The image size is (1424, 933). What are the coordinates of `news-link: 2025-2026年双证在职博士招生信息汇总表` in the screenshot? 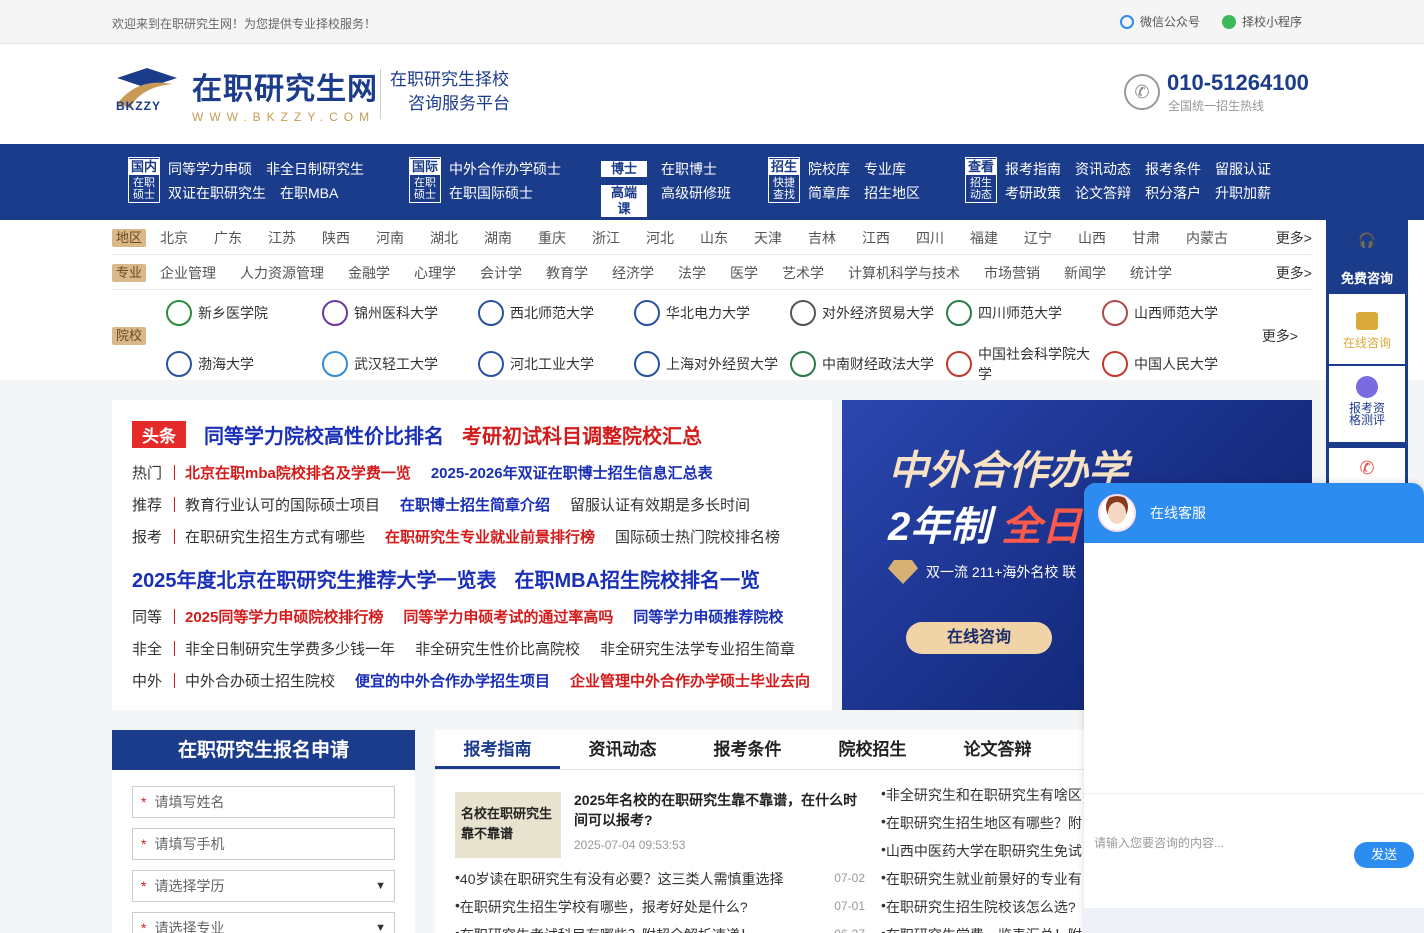 It's located at (572, 472).